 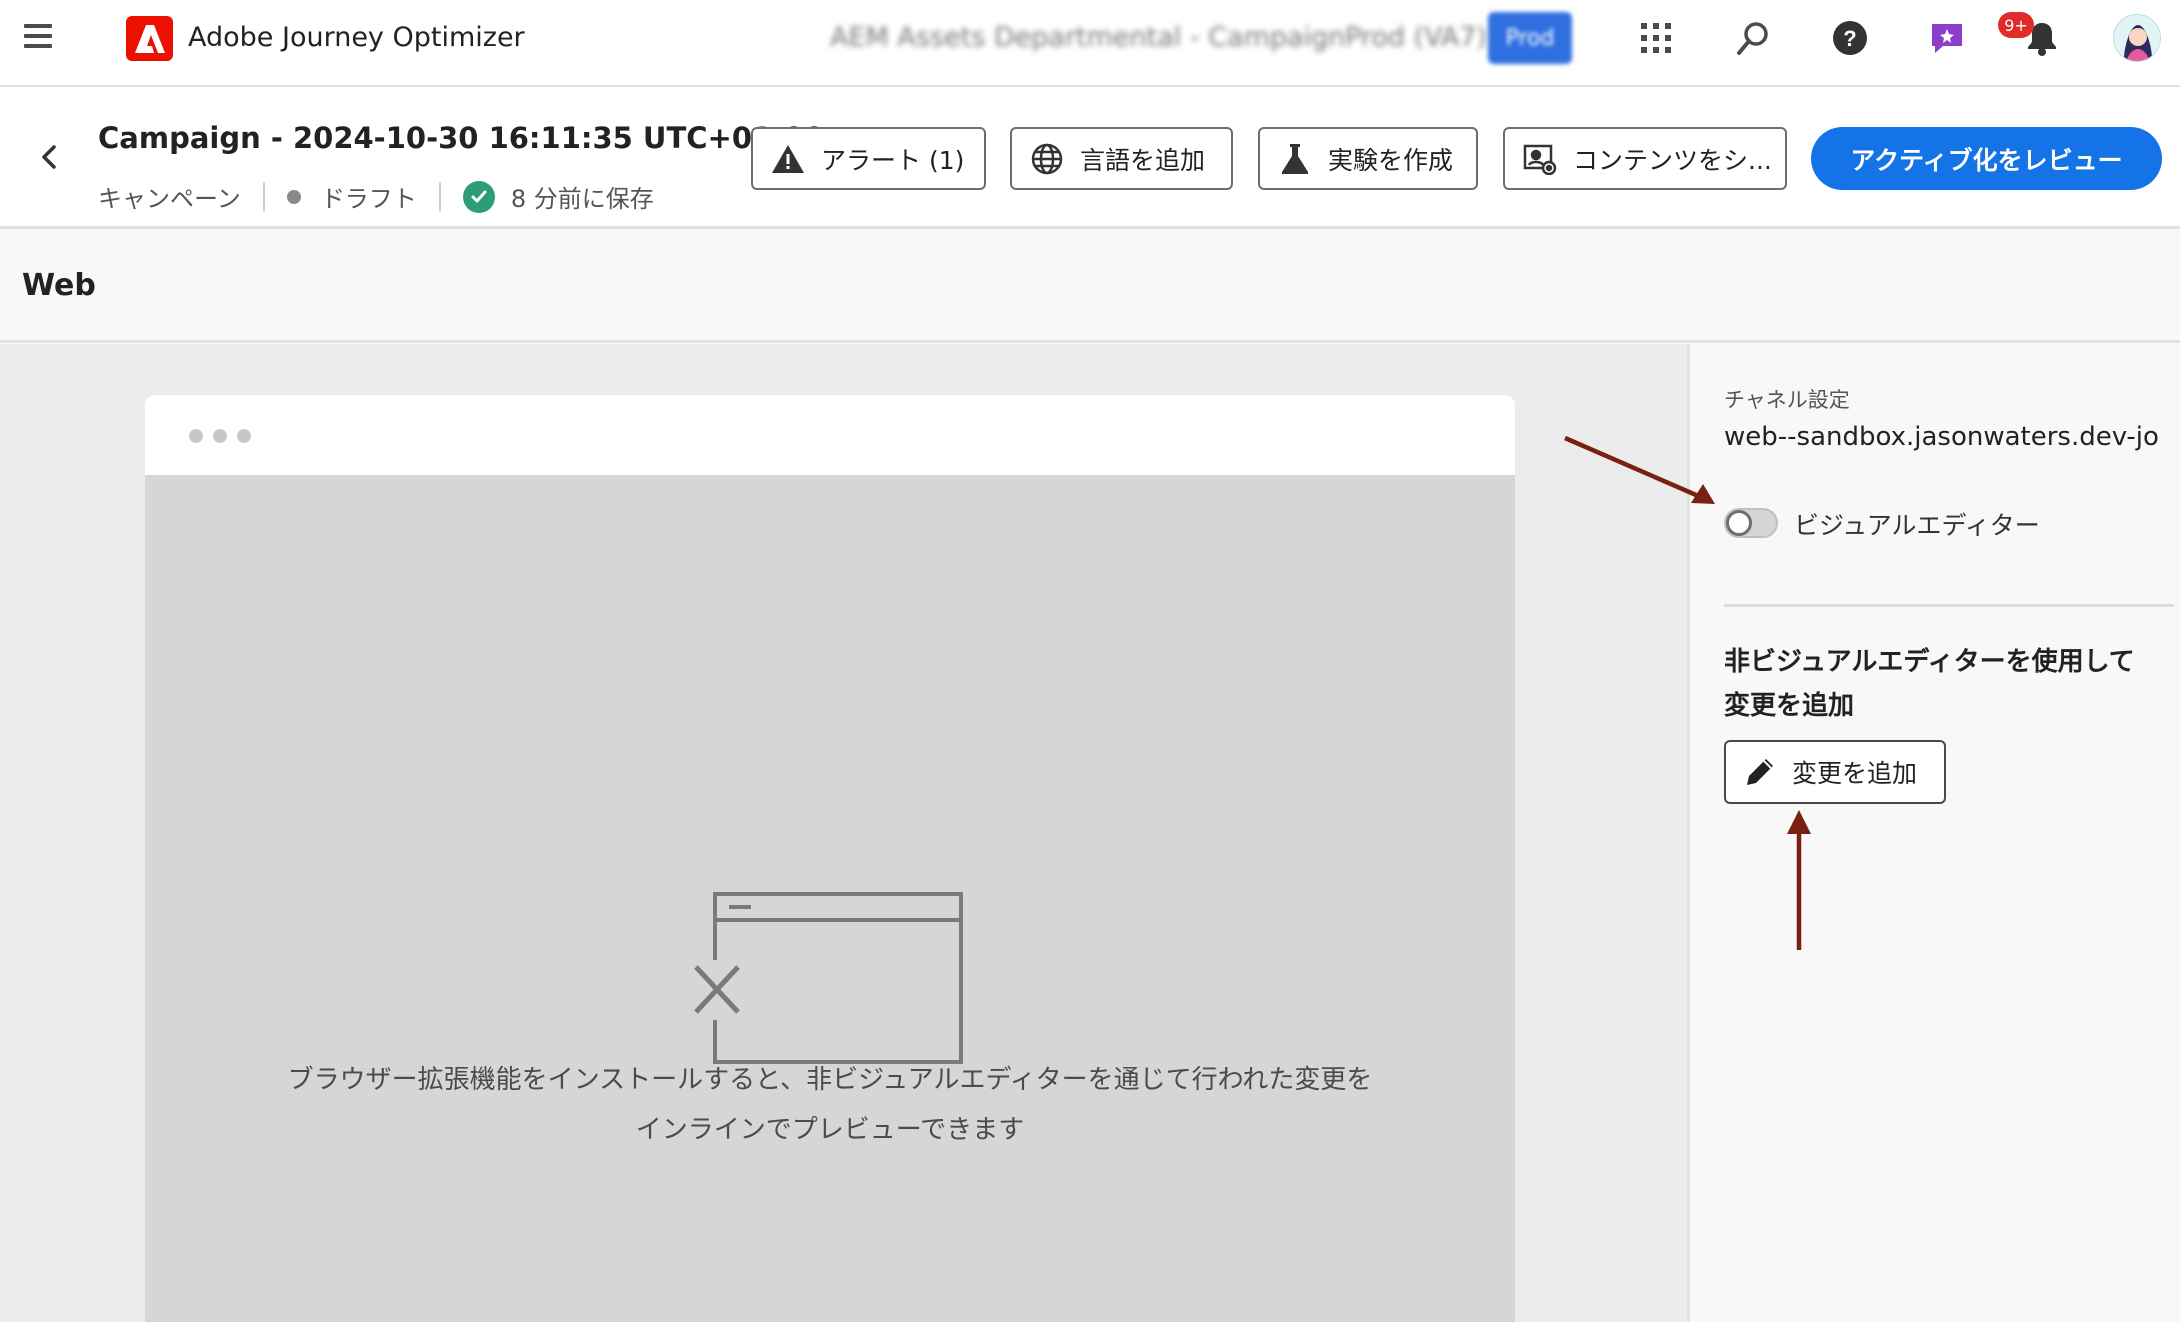 What do you see at coordinates (1917, 525) in the screenshot?
I see `visual-editor-label: ビジュアルエディター` at bounding box center [1917, 525].